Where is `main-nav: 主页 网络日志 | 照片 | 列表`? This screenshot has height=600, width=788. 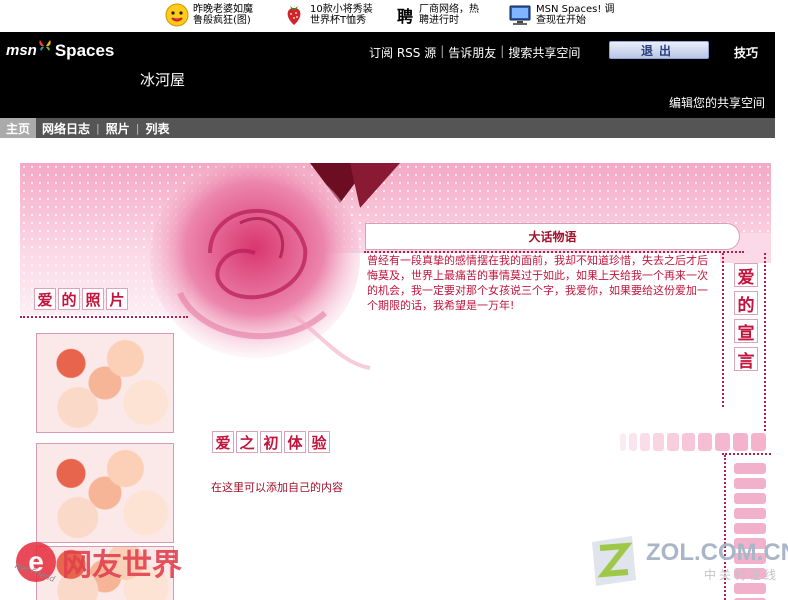
main-nav: 主页 网络日志 | 照片 | 列表 is located at coordinates (387, 128).